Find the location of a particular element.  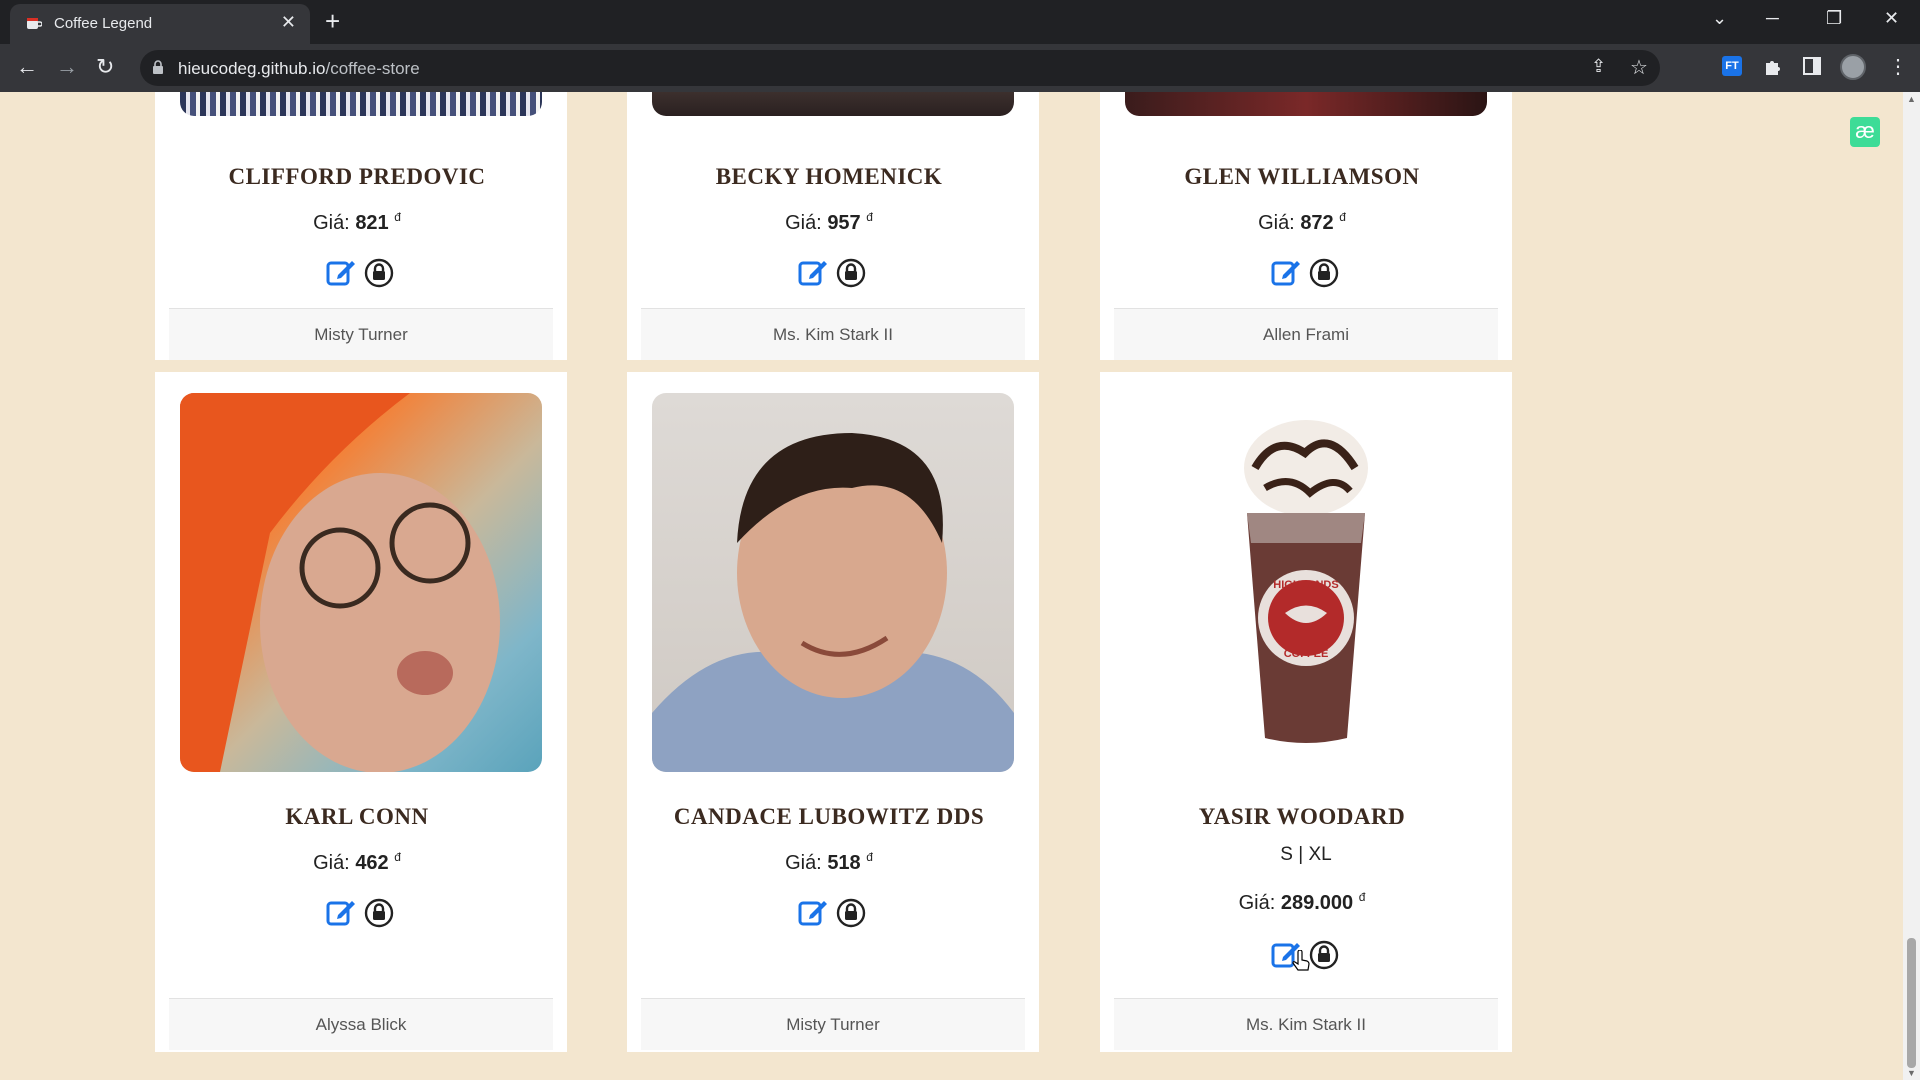

scrollbar-thumb is located at coordinates (1911, 1003).